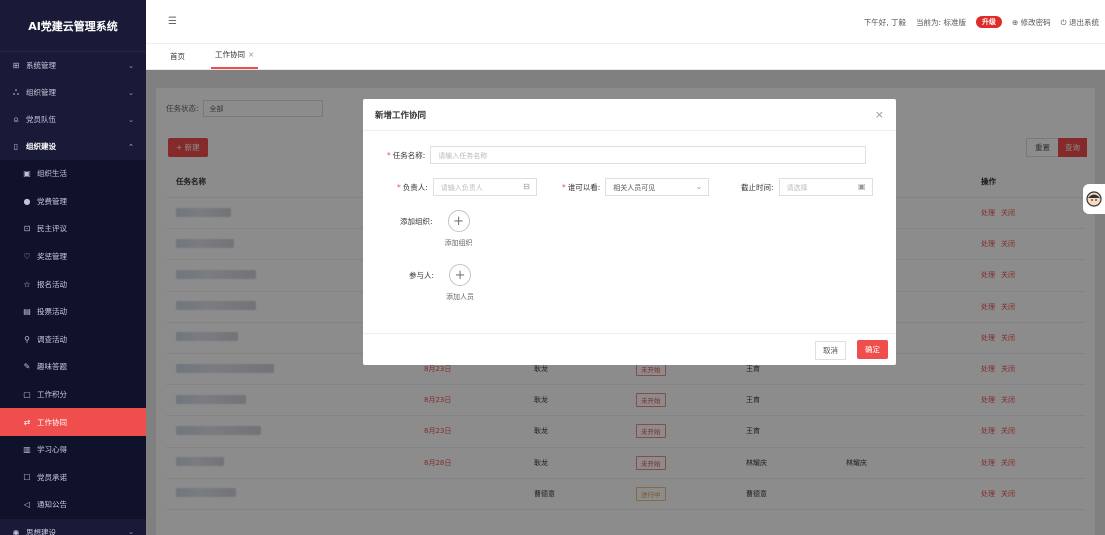  I want to click on add-org-button: +, so click(458, 221).